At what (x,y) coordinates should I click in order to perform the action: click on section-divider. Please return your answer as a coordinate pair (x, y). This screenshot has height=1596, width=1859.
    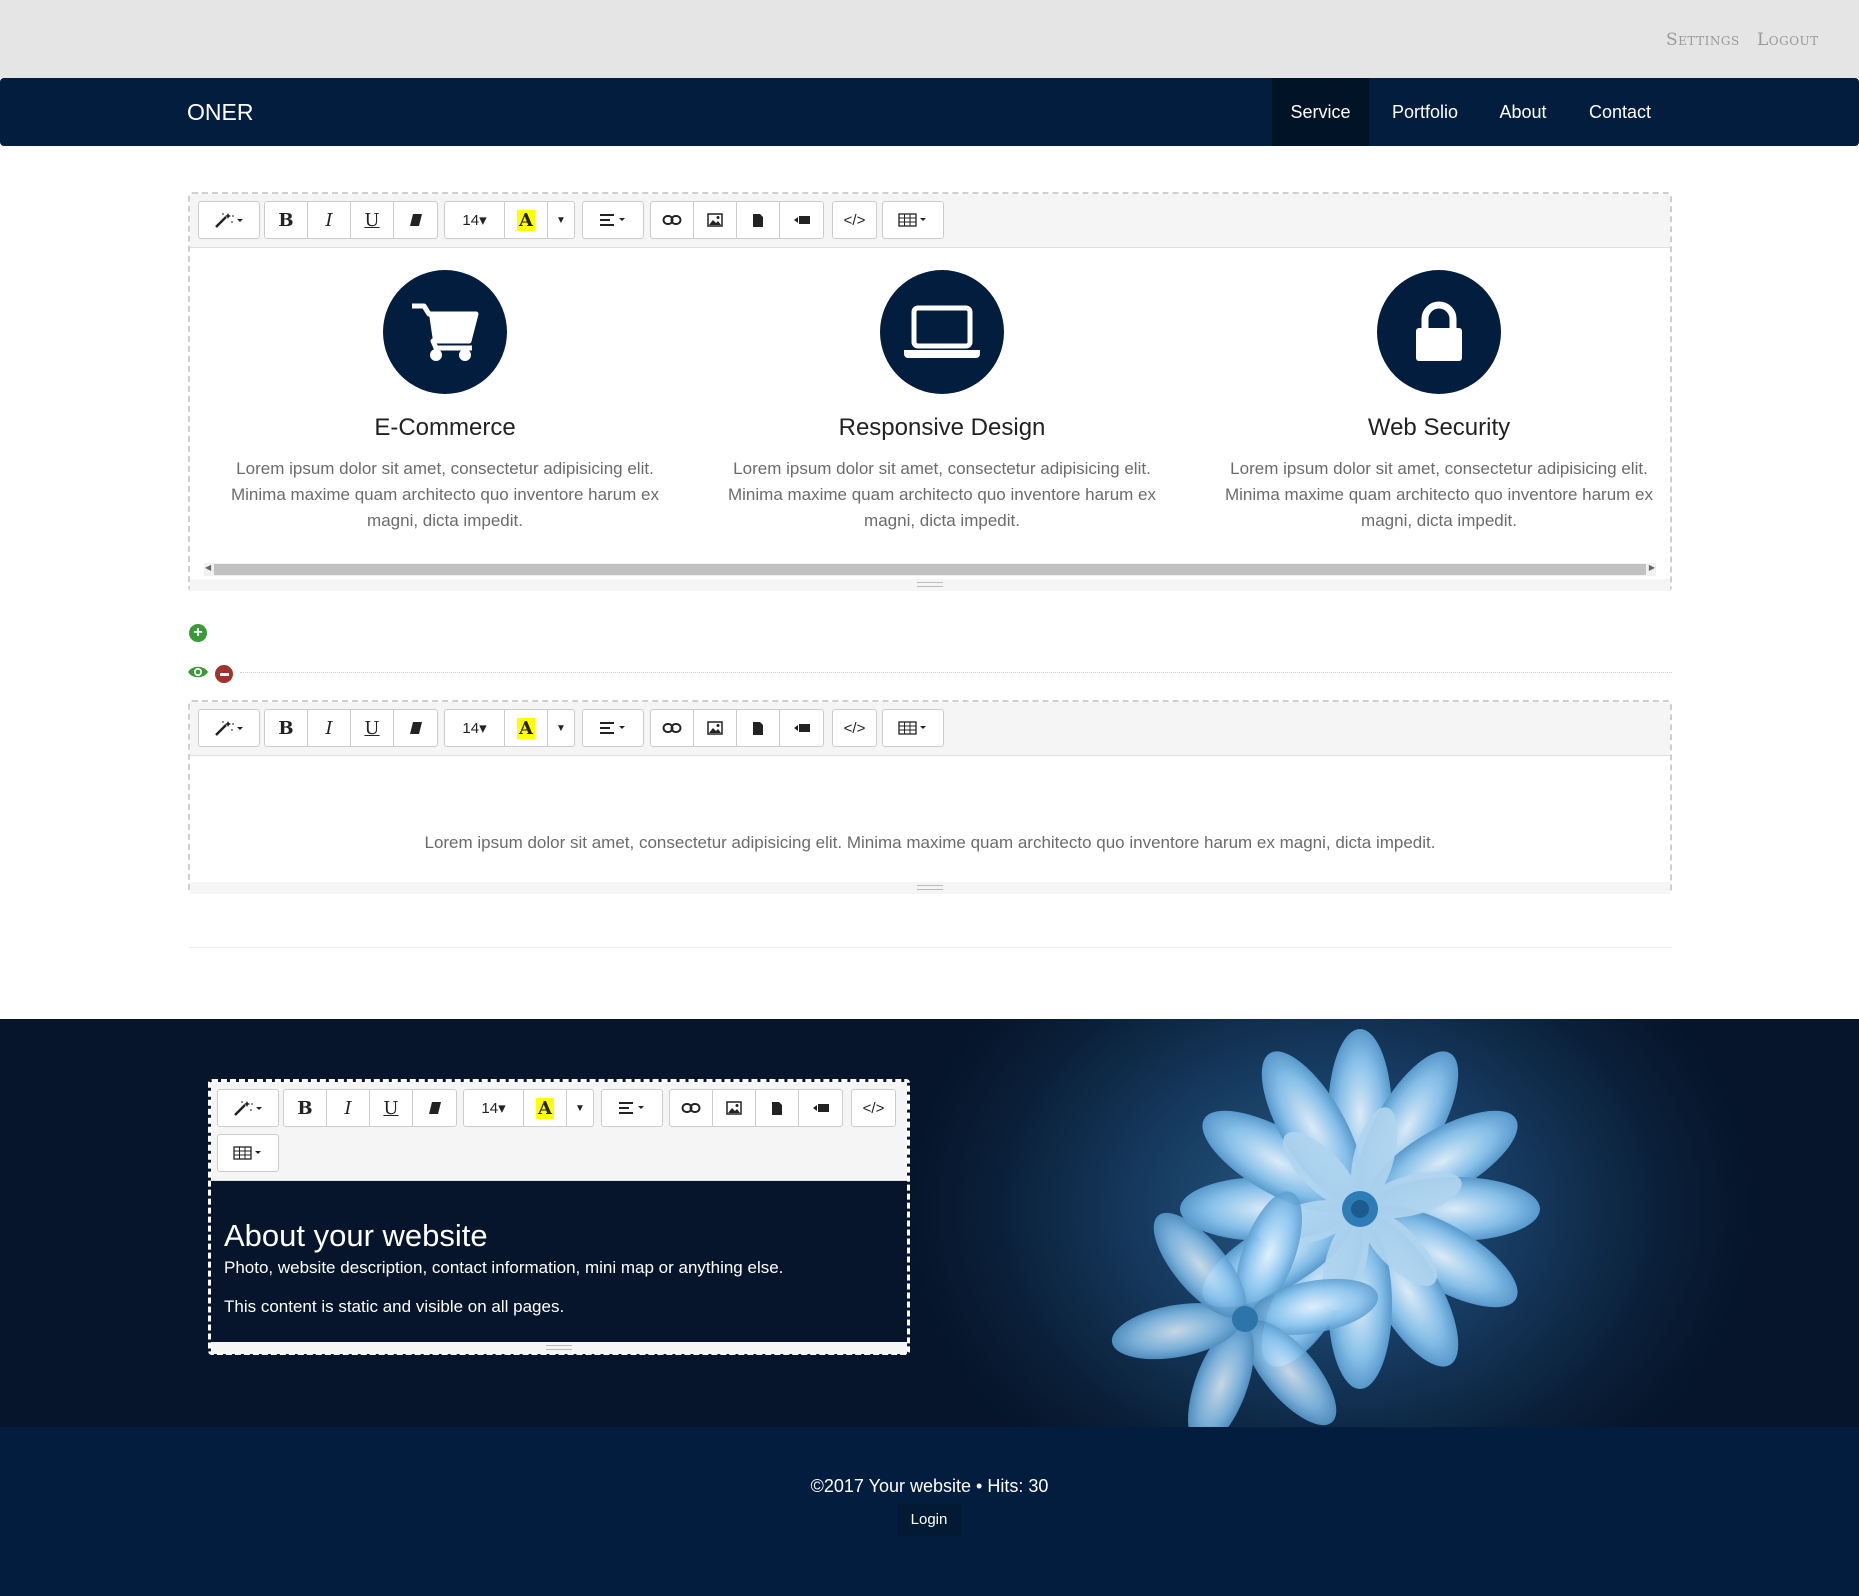
    Looking at the image, I should click on (930, 947).